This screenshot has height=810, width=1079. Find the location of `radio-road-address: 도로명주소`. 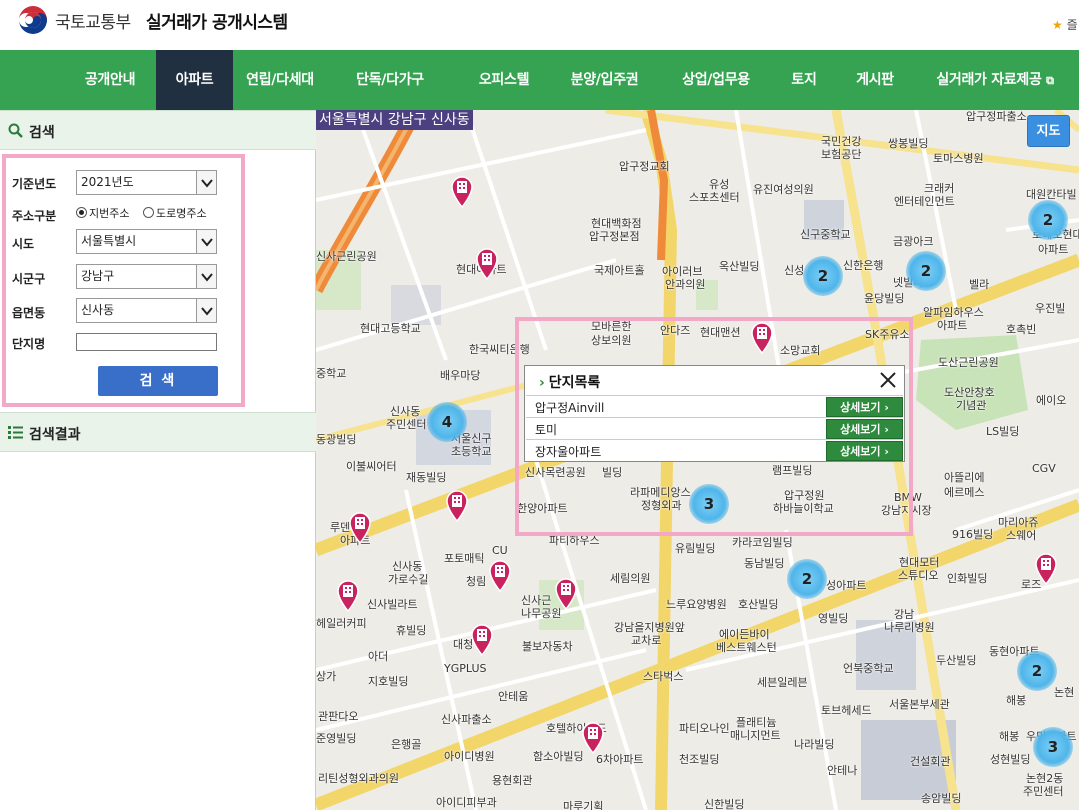

radio-road-address: 도로명주소 is located at coordinates (175, 213).